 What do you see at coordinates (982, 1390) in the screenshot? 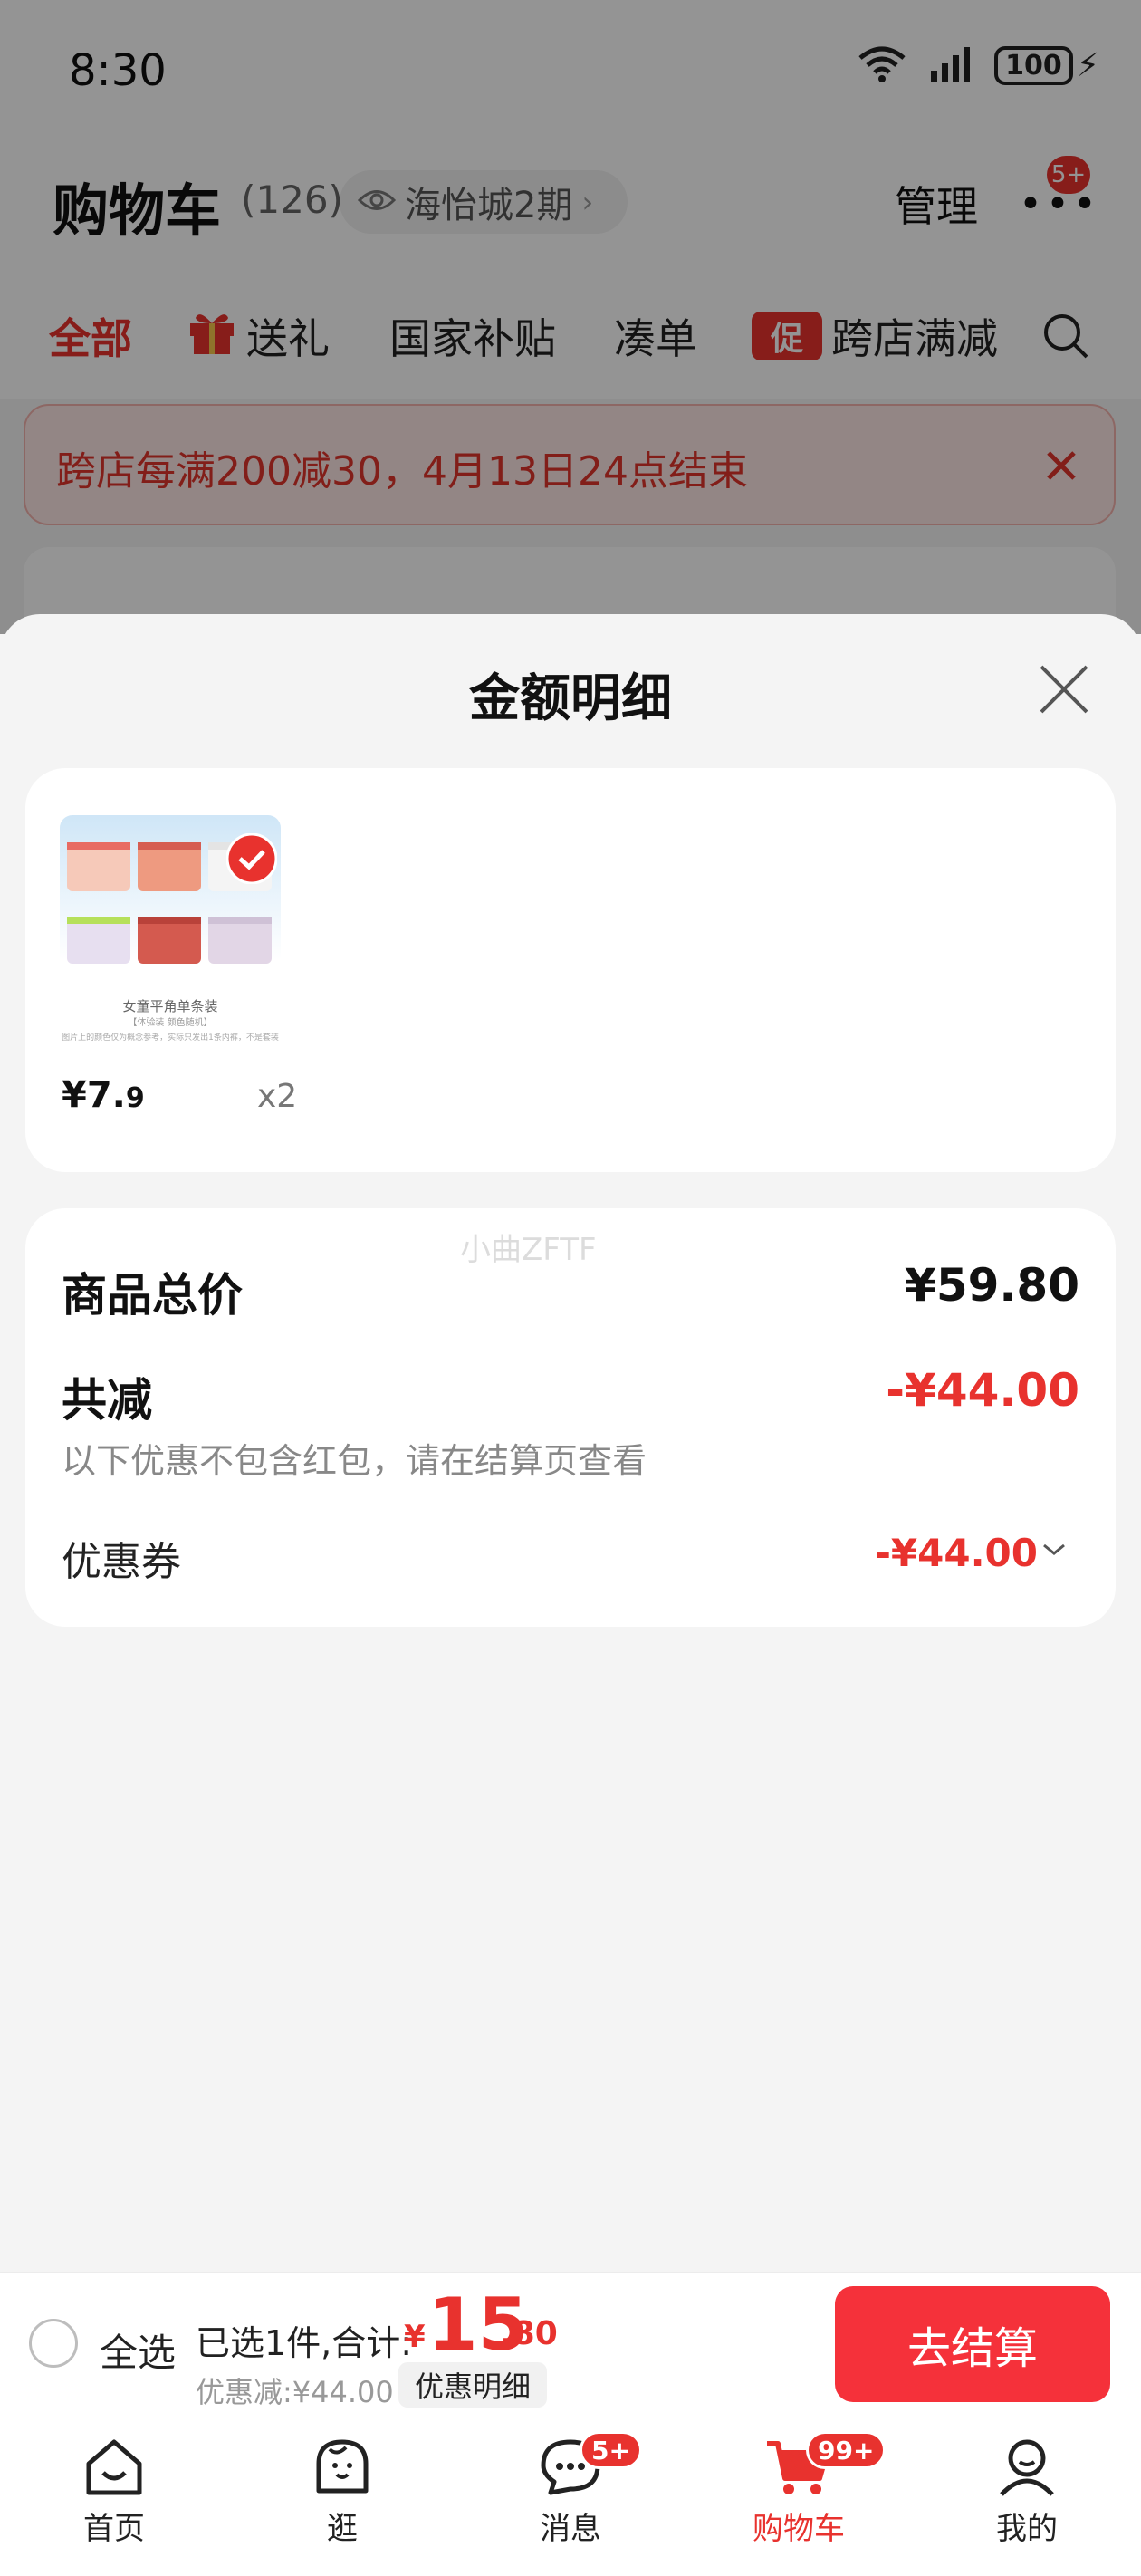
I see `total-discount-value: -¥44.00` at bounding box center [982, 1390].